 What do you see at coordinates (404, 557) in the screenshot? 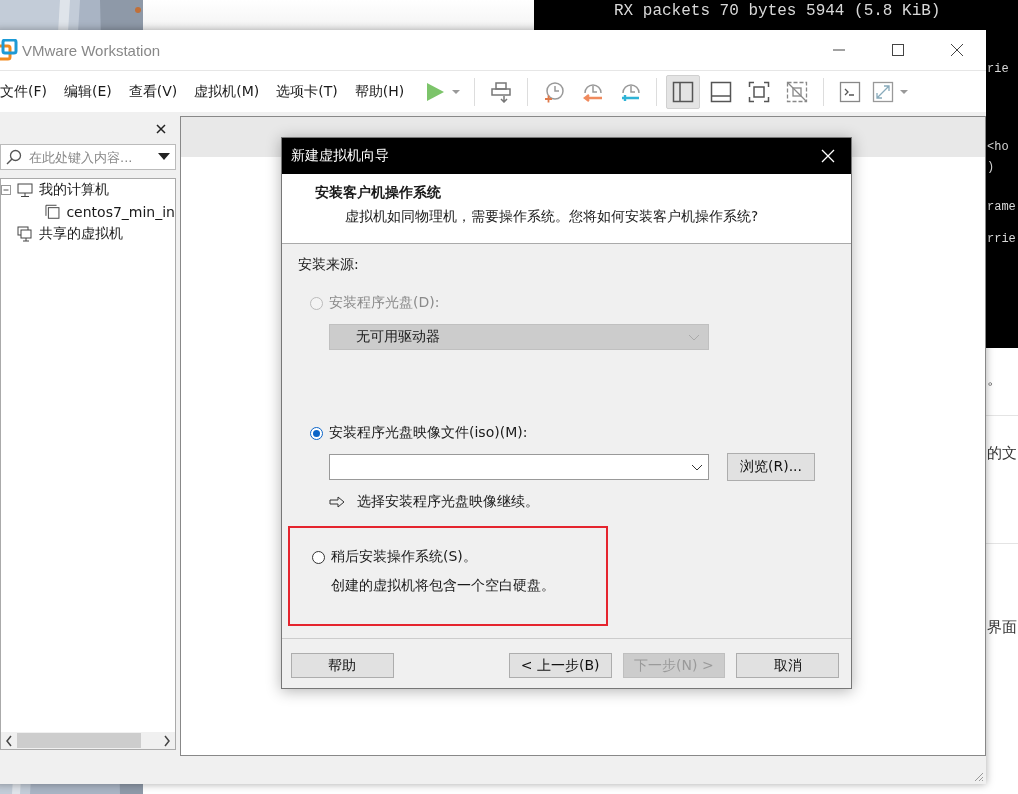
I see `radio-label: 稍后安装操作系统(S)。` at bounding box center [404, 557].